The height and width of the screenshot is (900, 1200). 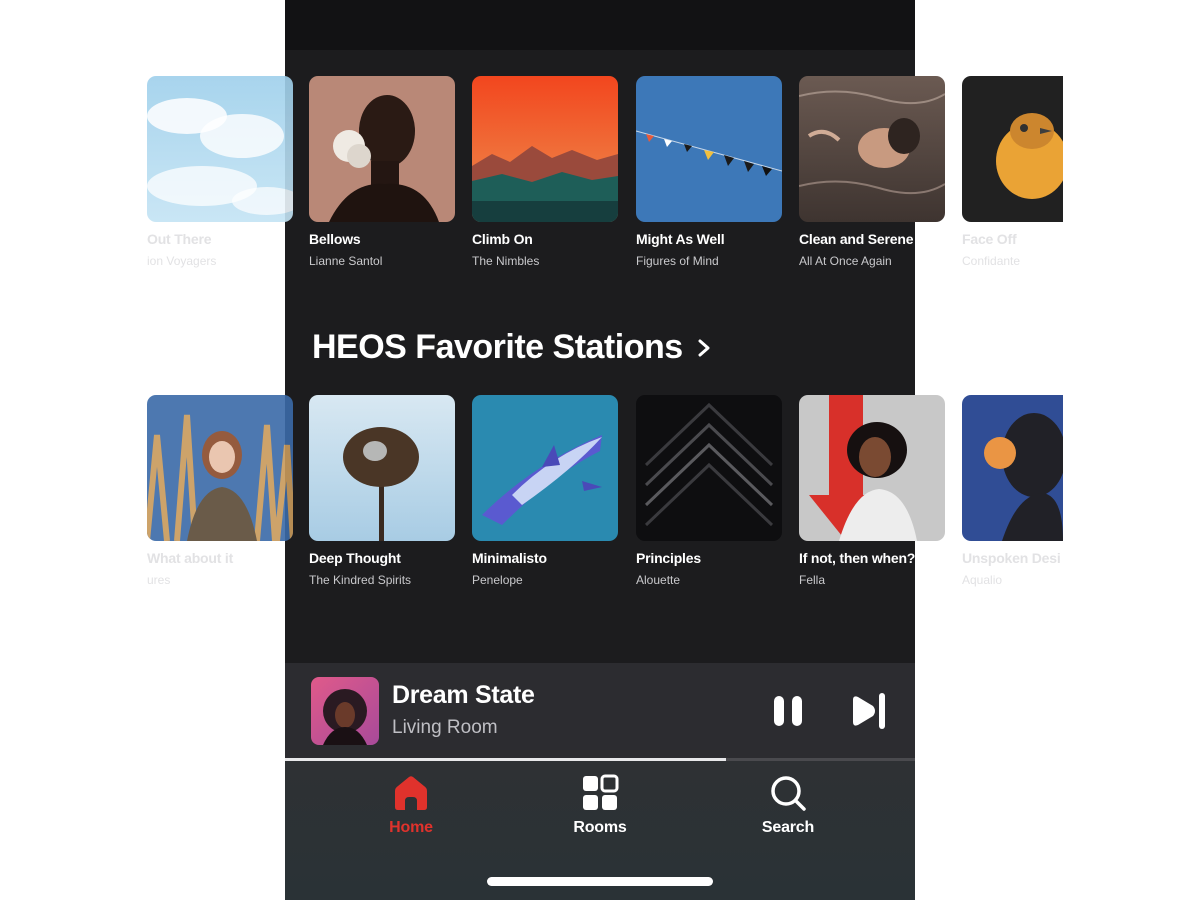 I want to click on rooms-icon, so click(x=601, y=792).